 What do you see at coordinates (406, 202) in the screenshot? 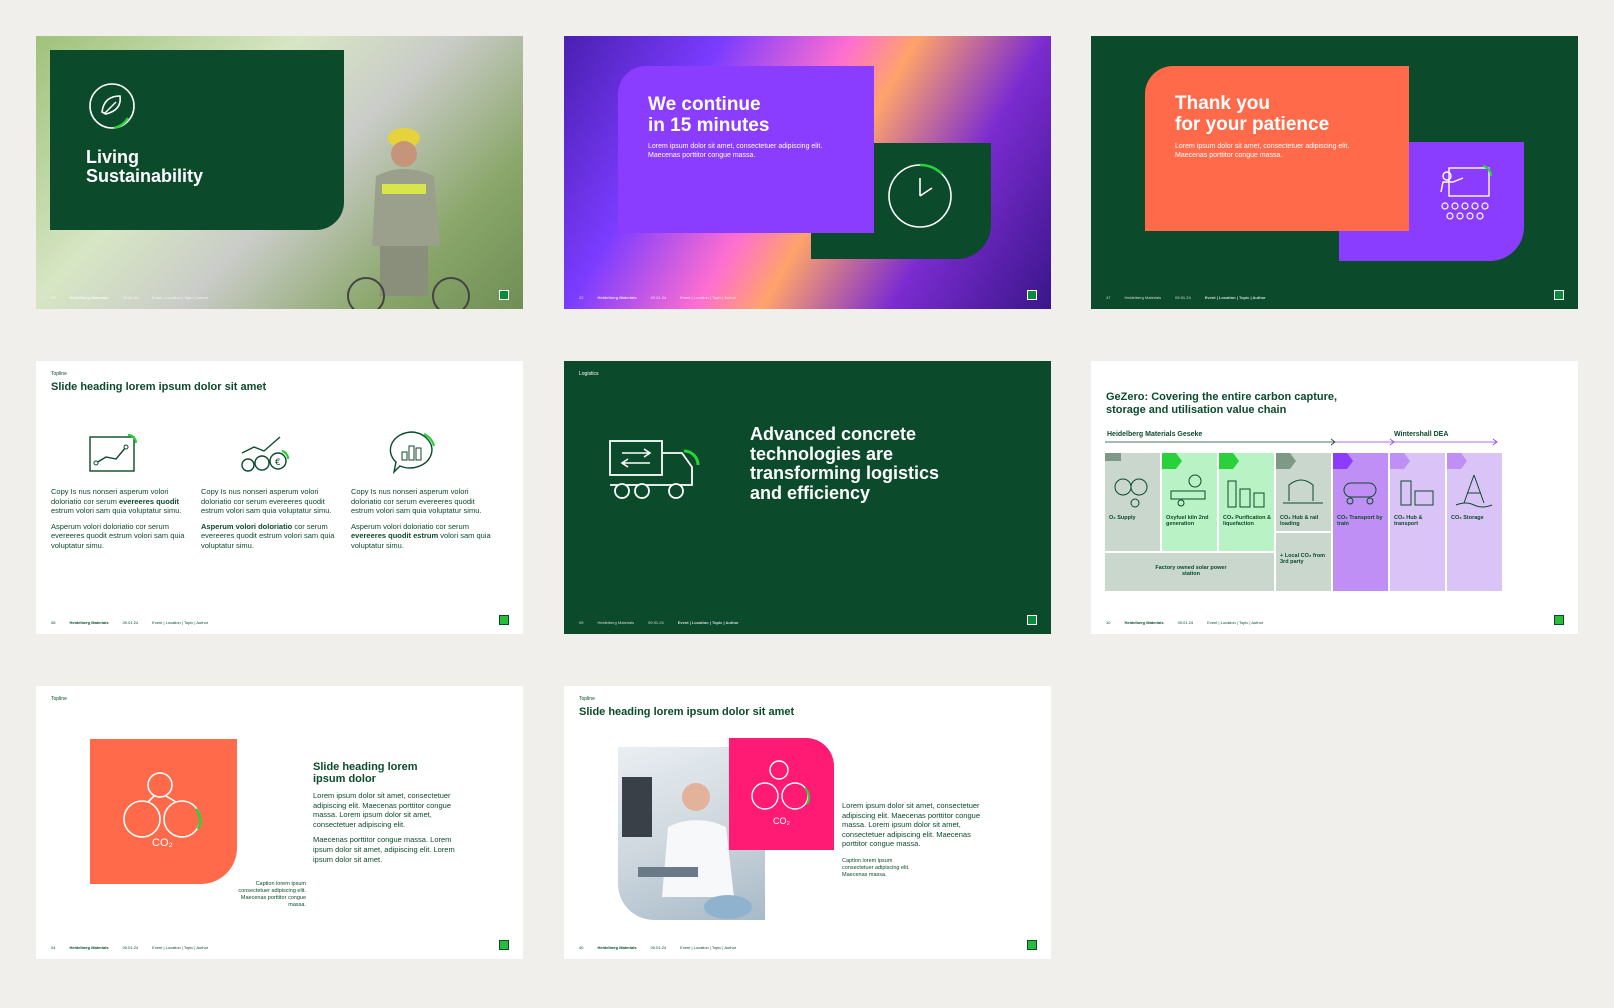
I see `photo-cyclist` at bounding box center [406, 202].